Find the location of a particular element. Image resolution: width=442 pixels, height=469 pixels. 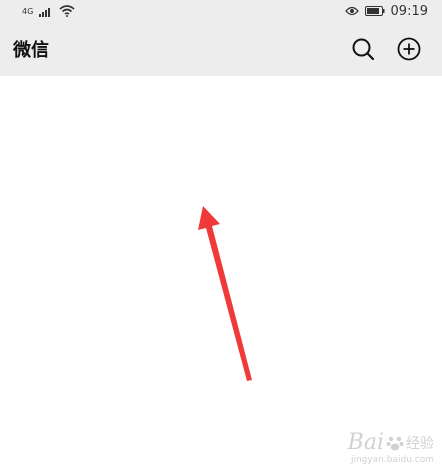

watermark: Bai 经验 jingyan.baidu.com is located at coordinates (391, 447).